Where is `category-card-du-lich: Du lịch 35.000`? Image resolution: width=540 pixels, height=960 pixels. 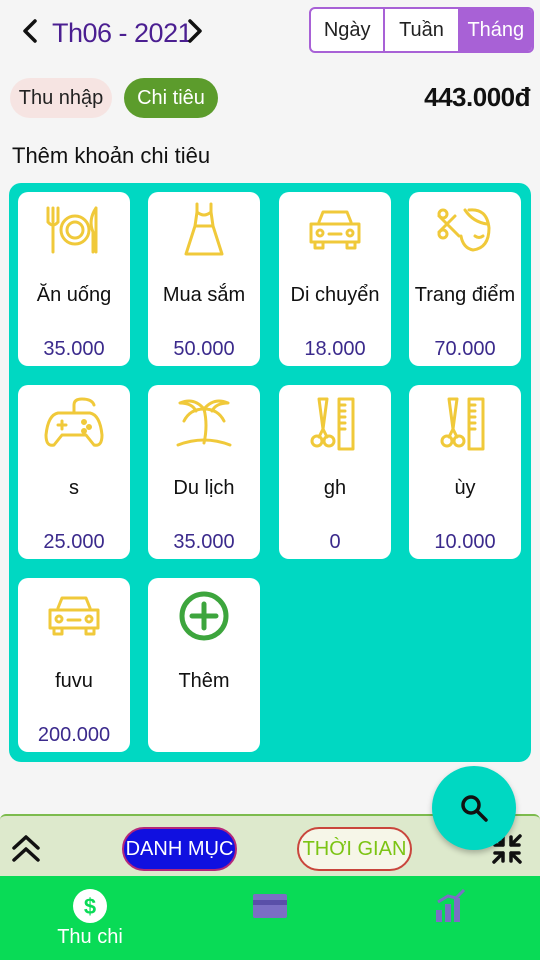 category-card-du-lich: Du lịch 35.000 is located at coordinates (204, 472).